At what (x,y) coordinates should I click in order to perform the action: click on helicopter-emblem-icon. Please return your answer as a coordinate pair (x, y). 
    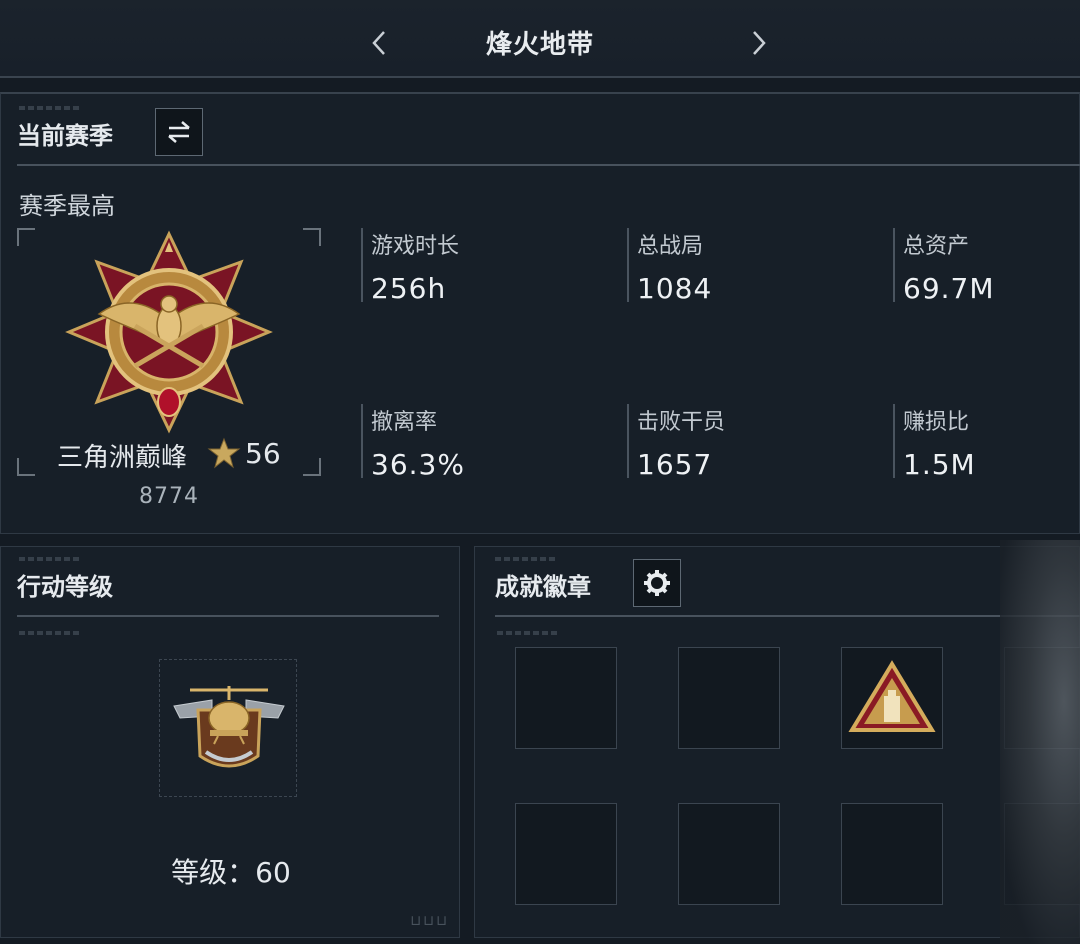
    Looking at the image, I should click on (229, 727).